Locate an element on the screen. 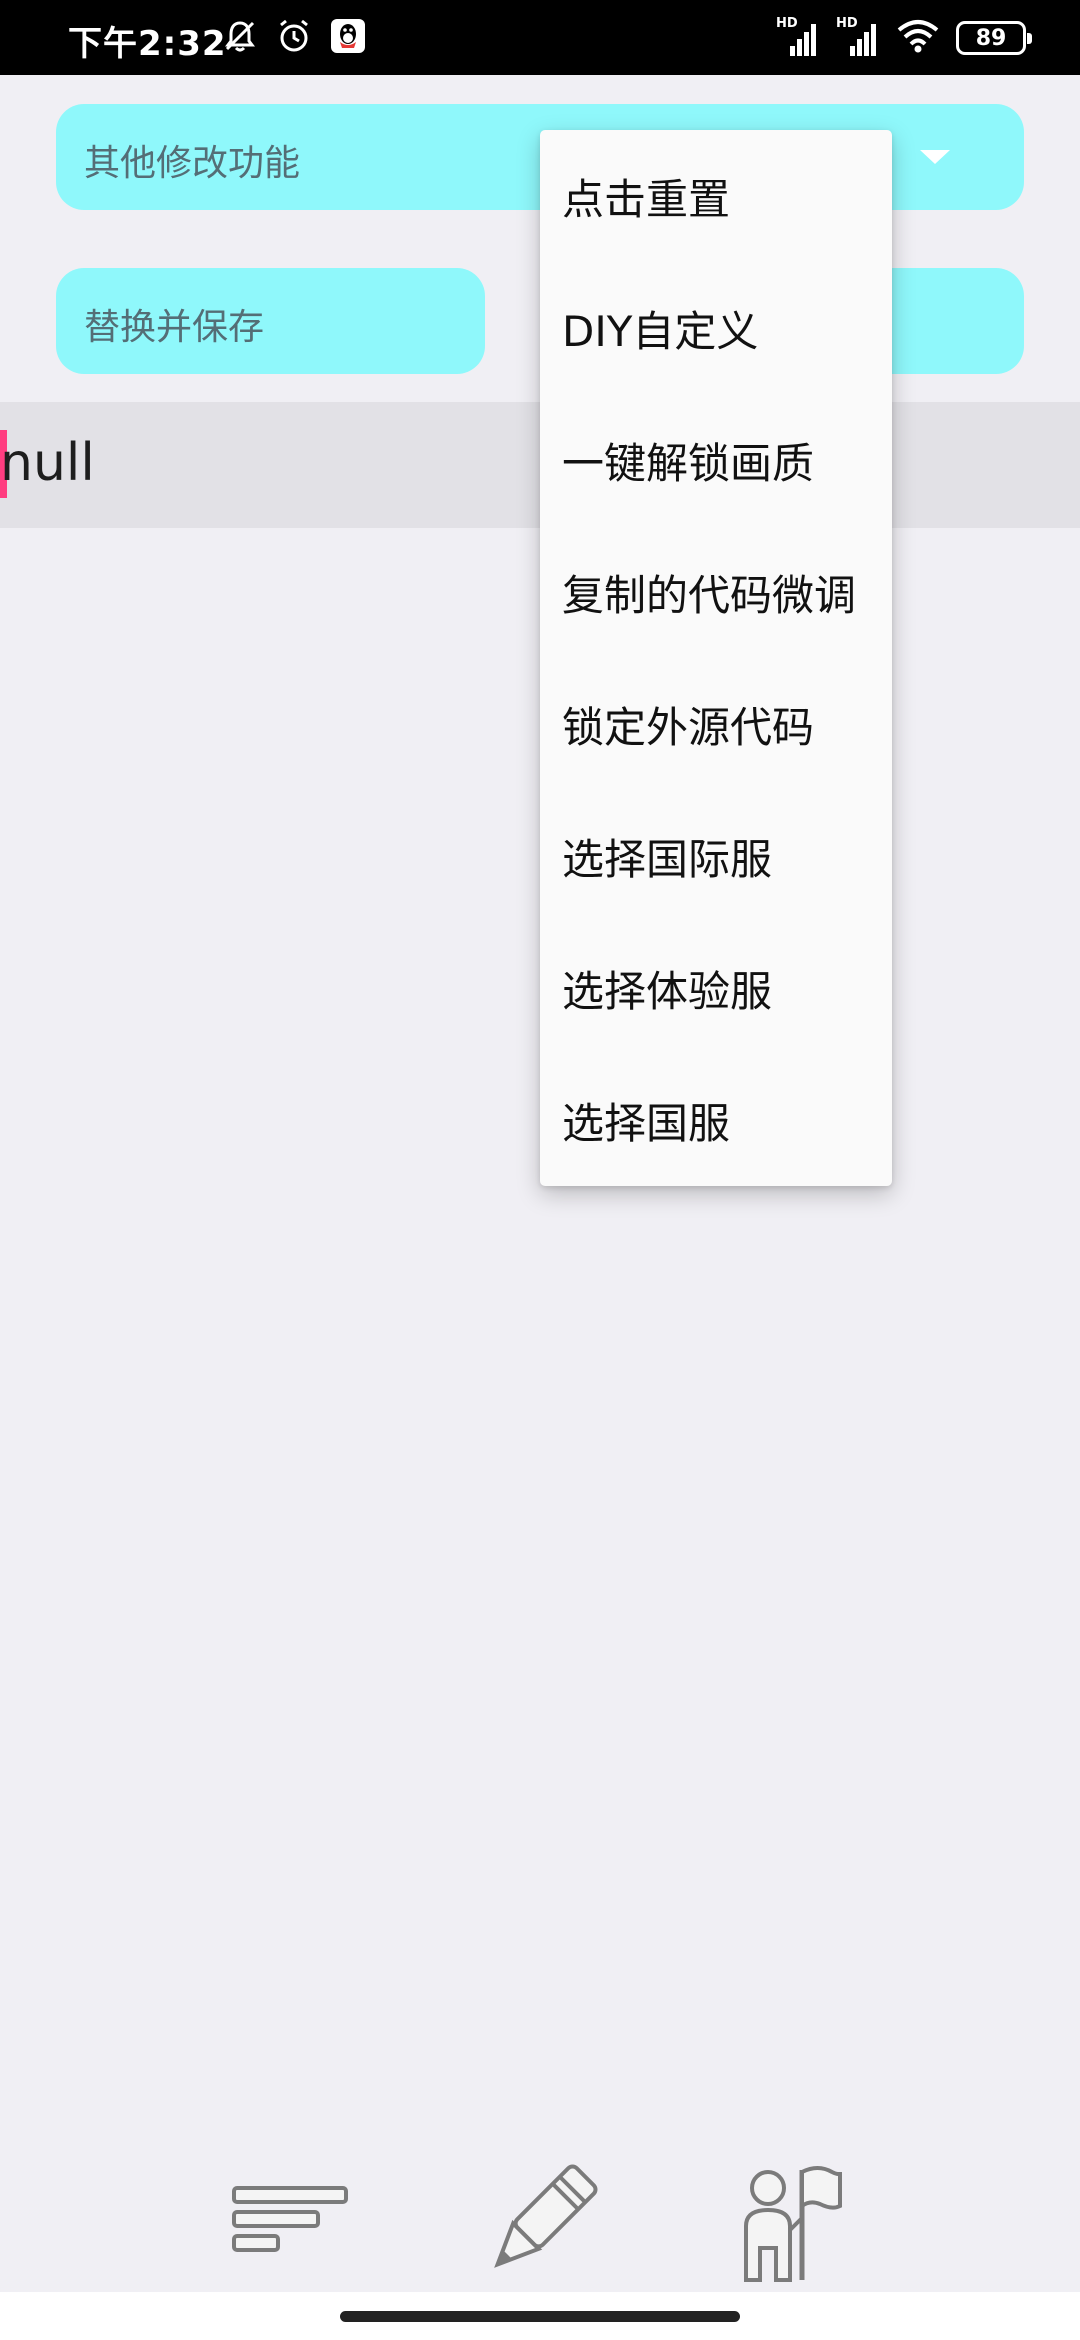  qq-icon is located at coordinates (348, 38).